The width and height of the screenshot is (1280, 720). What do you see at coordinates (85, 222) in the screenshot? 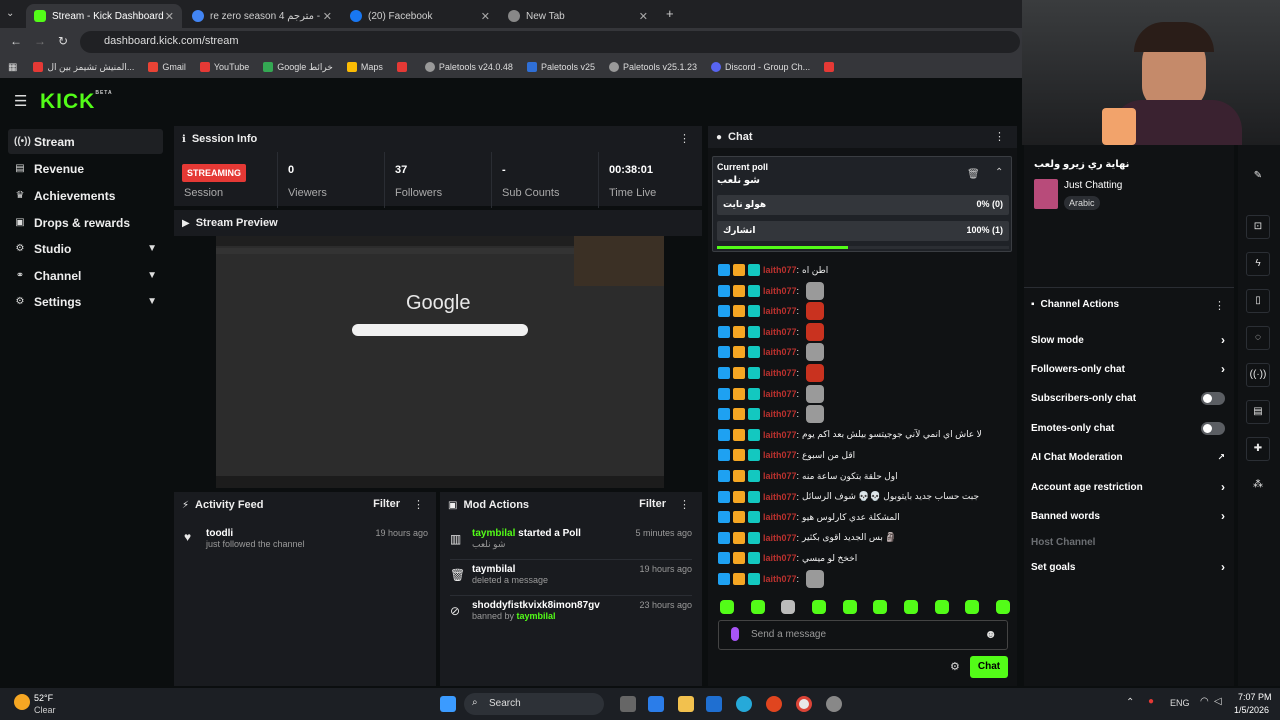
I see `sidebar-item-drops: ▣ Drops & rewards` at bounding box center [85, 222].